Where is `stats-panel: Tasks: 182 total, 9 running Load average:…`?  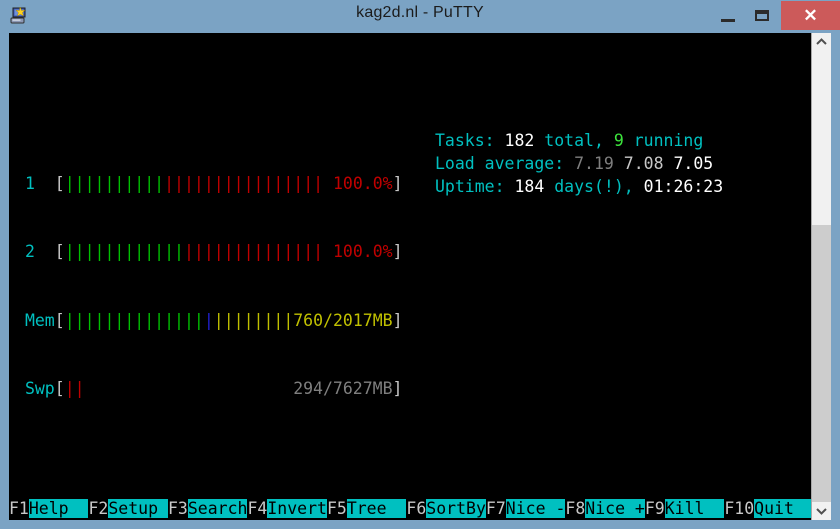 stats-panel: Tasks: 182 total, 9 running Load average:… is located at coordinates (579, 164).